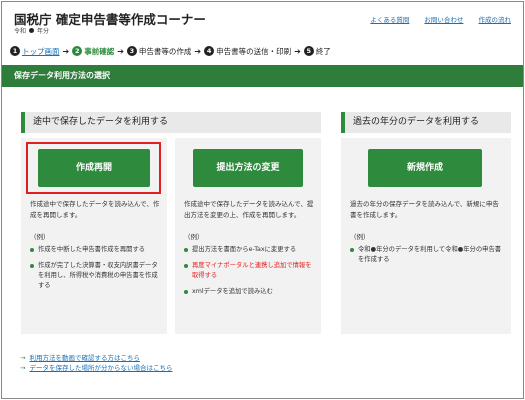 This screenshot has height=400, width=525. What do you see at coordinates (249, 209) in the screenshot?
I see `card-description: 作成途中で保存したデータを読み込んで、提出方法を変更の上、作成を再開します。` at bounding box center [249, 209].